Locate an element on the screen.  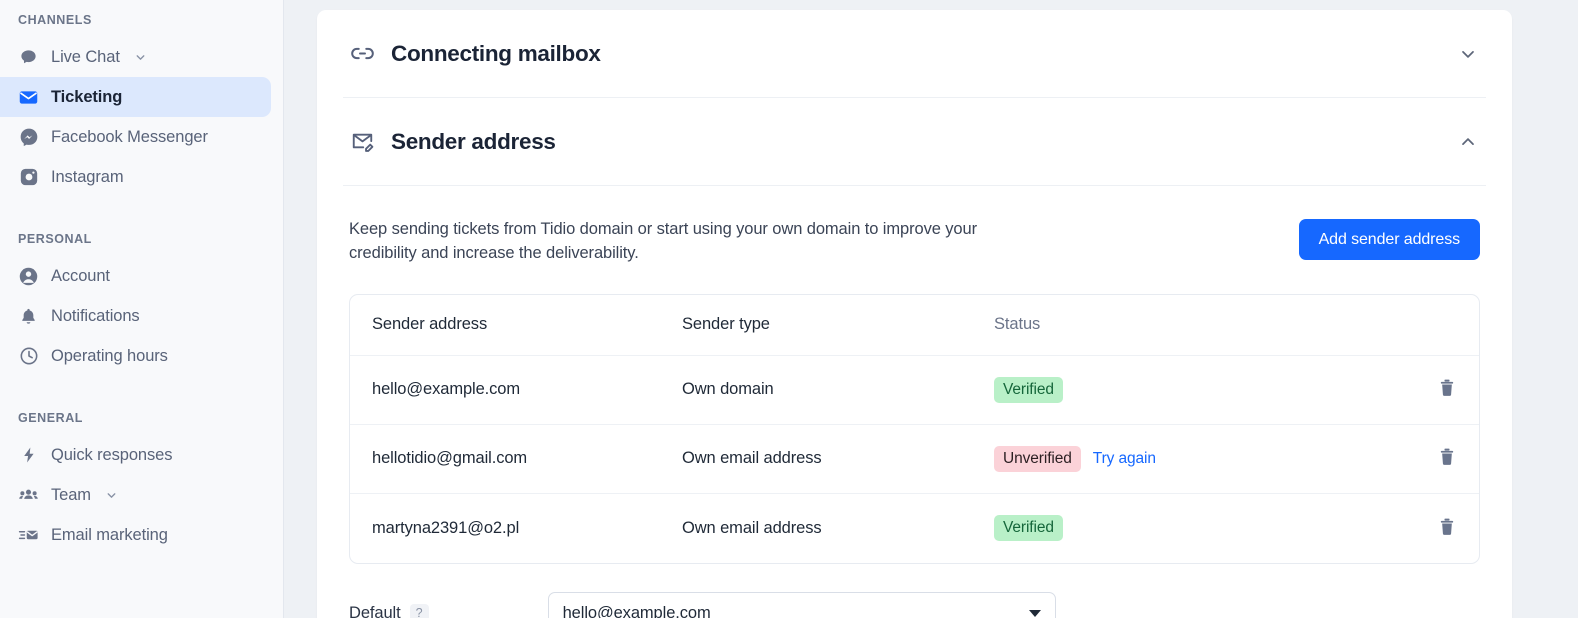
people-icon is located at coordinates (28, 495).